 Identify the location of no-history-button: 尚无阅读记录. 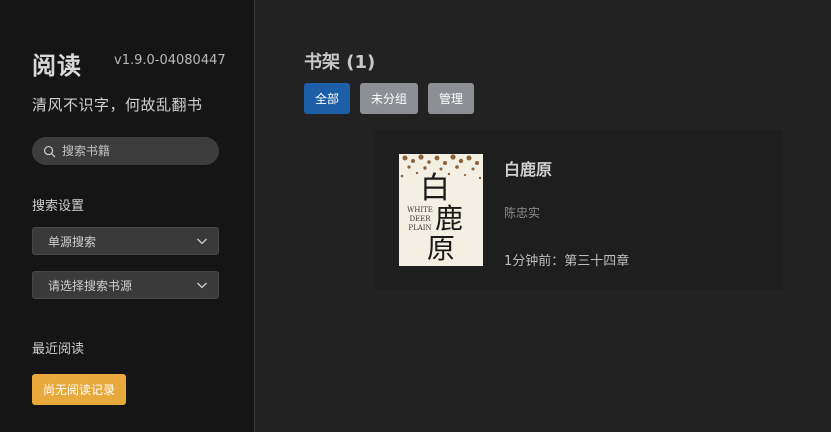
(79, 389).